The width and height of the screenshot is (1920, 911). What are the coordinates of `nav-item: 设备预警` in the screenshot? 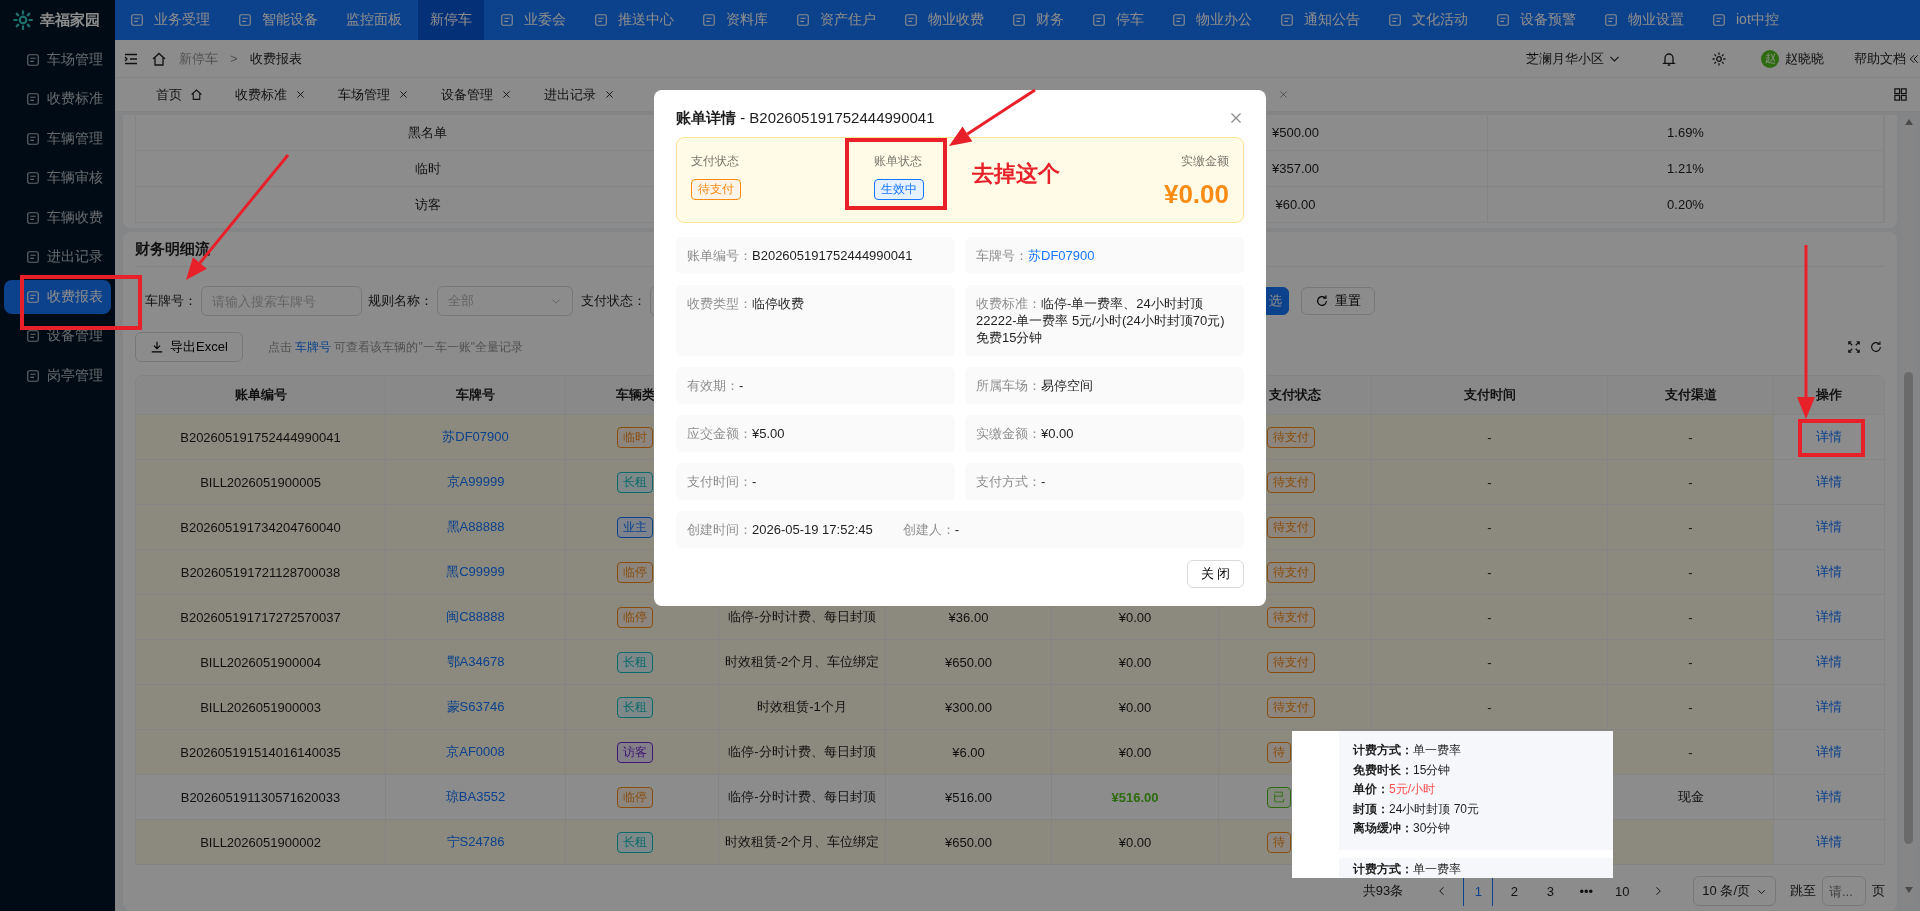 It's located at (1536, 20).